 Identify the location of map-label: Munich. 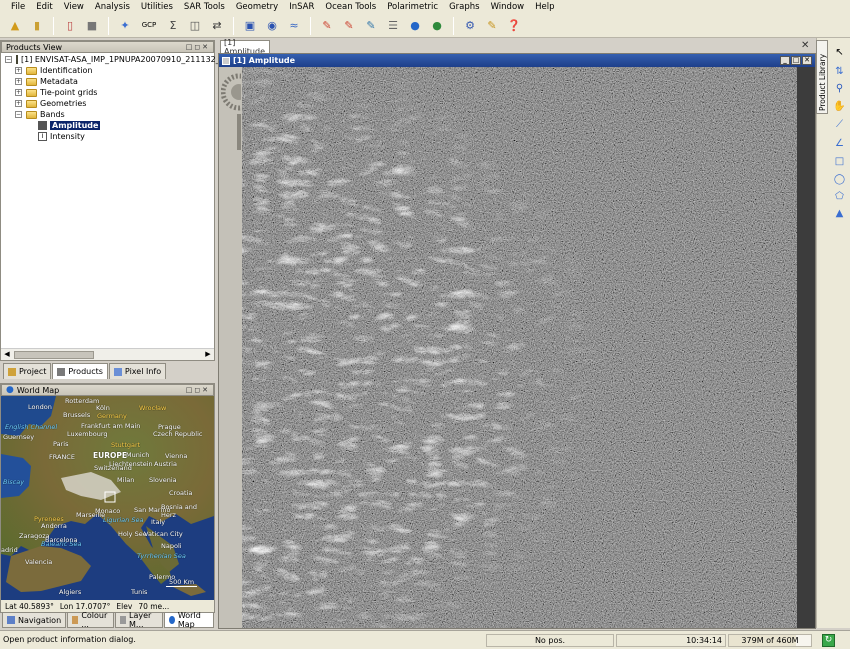
(138, 455).